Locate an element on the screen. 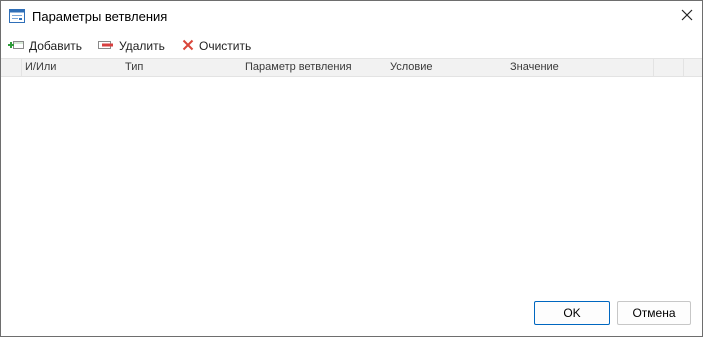  dialog-window-icon is located at coordinates (17, 16).